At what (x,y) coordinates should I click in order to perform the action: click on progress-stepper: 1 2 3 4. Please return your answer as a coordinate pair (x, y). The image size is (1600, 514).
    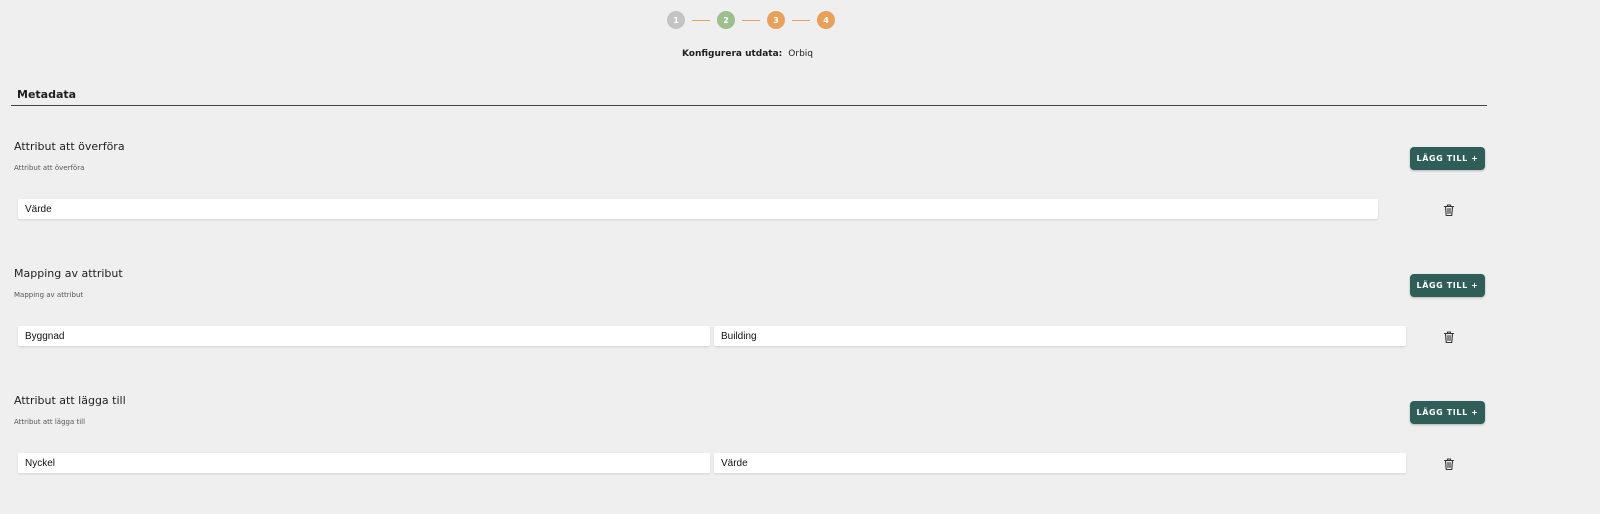
    Looking at the image, I should click on (751, 20).